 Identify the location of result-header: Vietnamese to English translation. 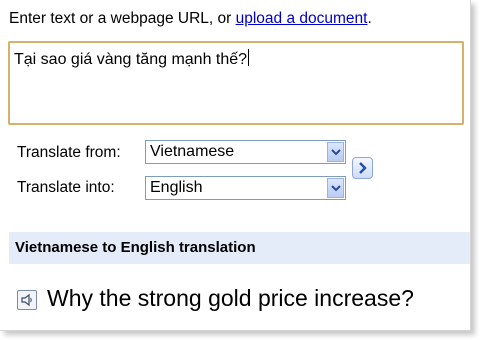
(239, 248).